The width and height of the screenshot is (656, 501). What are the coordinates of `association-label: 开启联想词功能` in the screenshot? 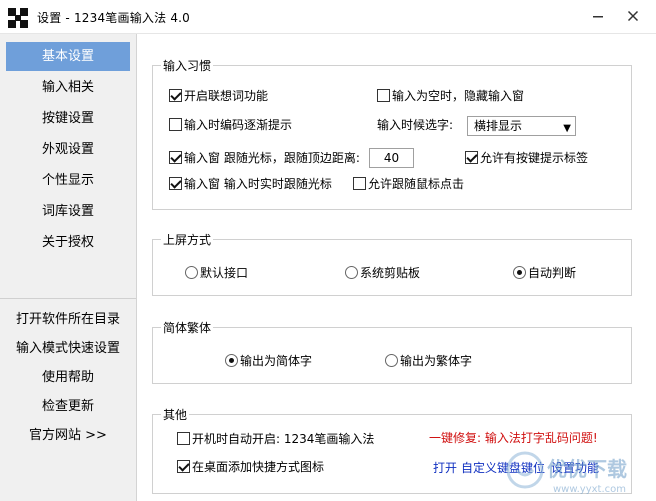 It's located at (226, 96).